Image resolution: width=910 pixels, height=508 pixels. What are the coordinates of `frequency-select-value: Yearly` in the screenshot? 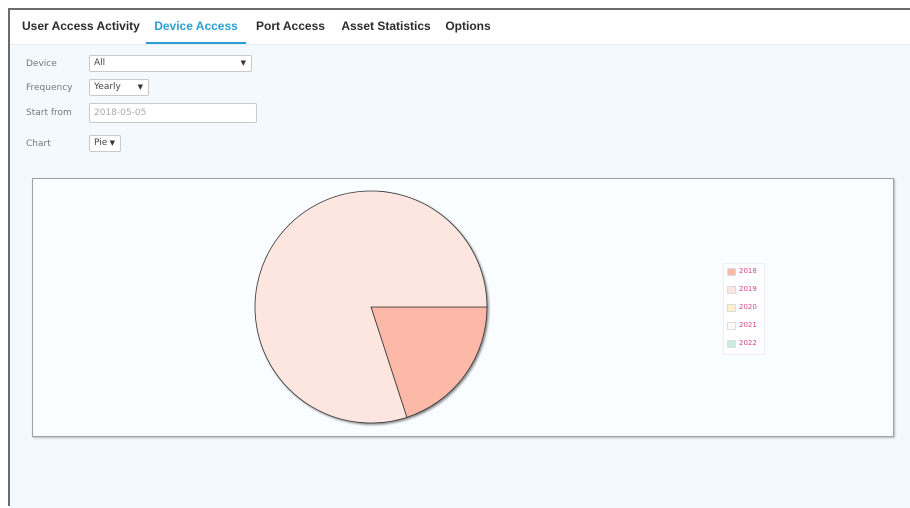 It's located at (107, 87).